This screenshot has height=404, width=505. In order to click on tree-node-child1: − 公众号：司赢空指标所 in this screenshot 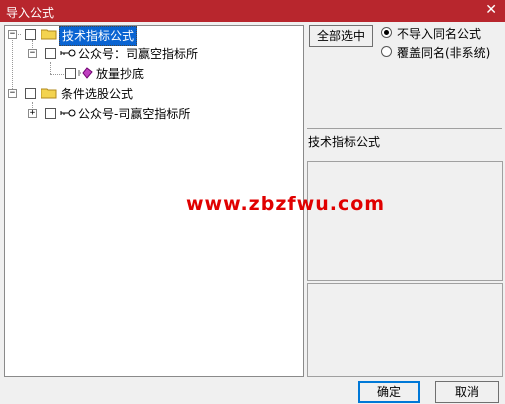, I will do `click(153, 54)`.